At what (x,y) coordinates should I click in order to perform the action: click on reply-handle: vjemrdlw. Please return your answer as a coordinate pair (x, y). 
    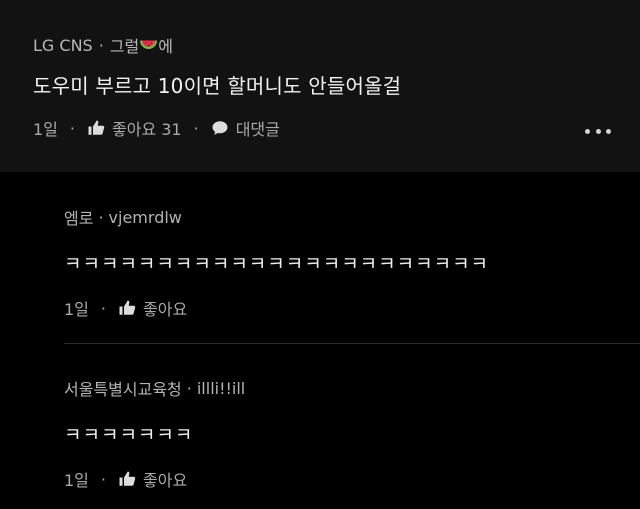
    Looking at the image, I should click on (145, 217).